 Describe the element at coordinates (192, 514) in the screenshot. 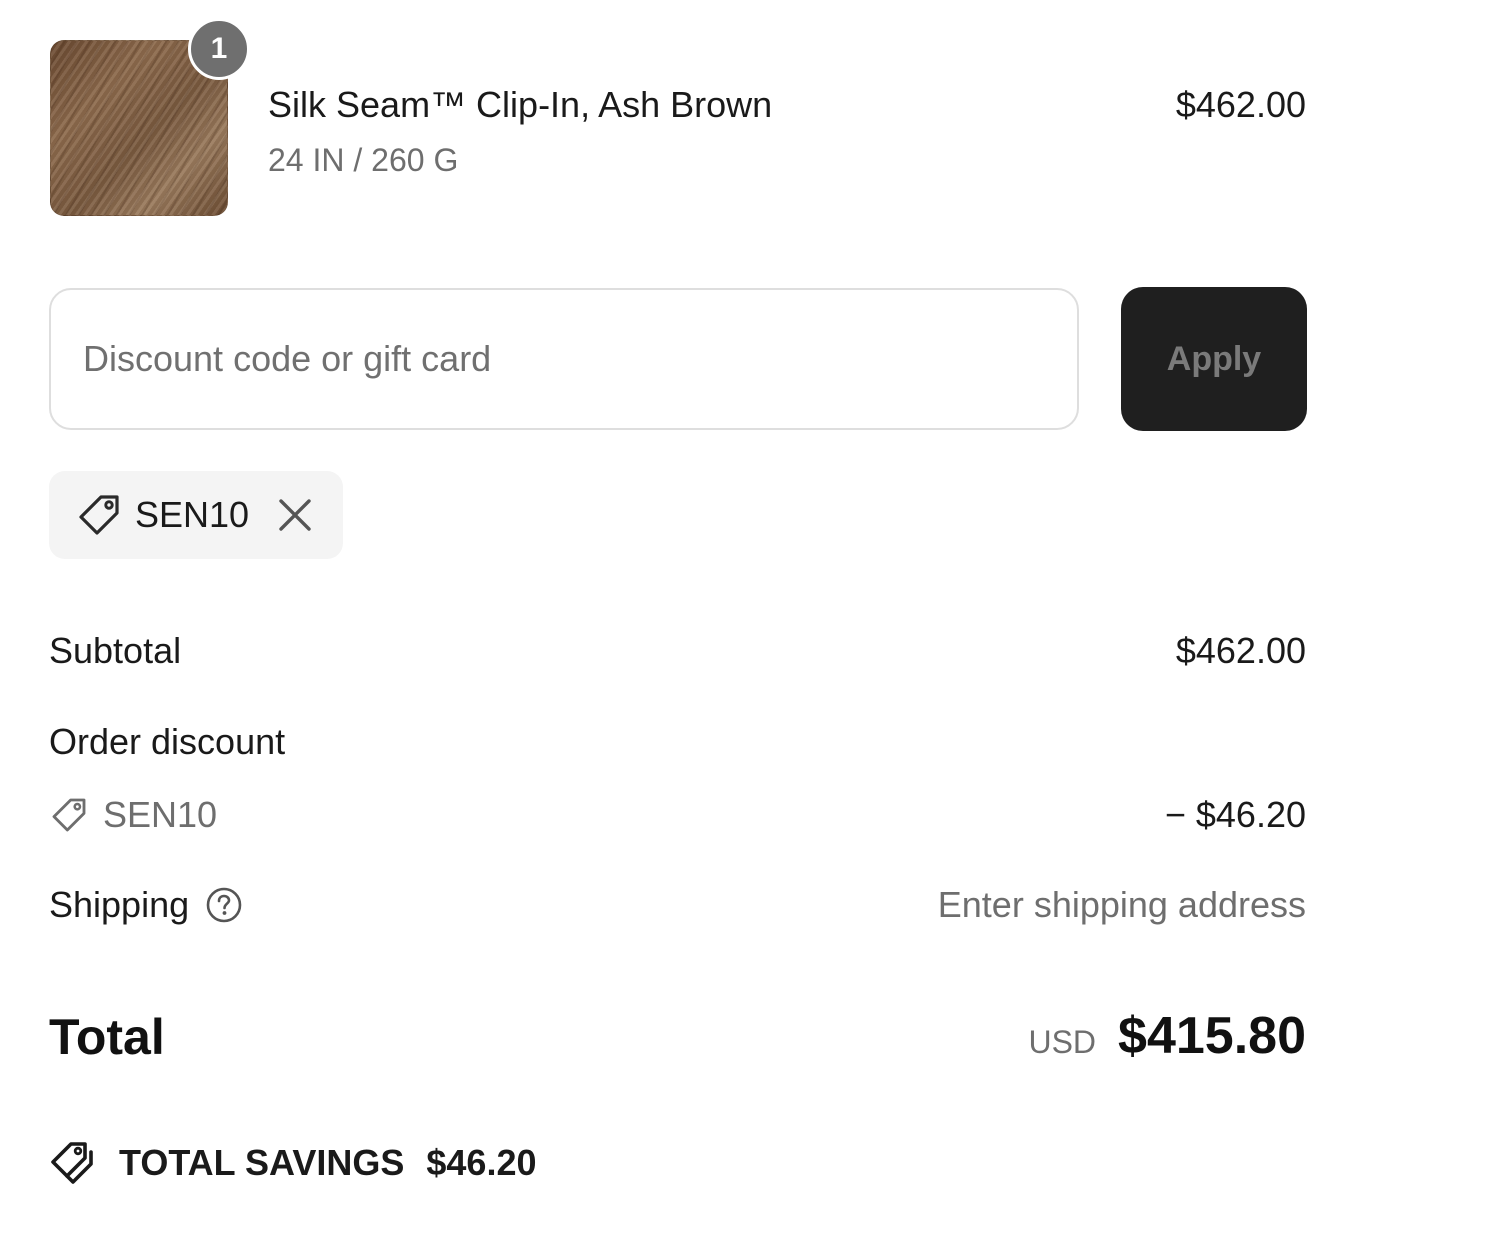

I see `applied-code-label: SEN10` at that location.